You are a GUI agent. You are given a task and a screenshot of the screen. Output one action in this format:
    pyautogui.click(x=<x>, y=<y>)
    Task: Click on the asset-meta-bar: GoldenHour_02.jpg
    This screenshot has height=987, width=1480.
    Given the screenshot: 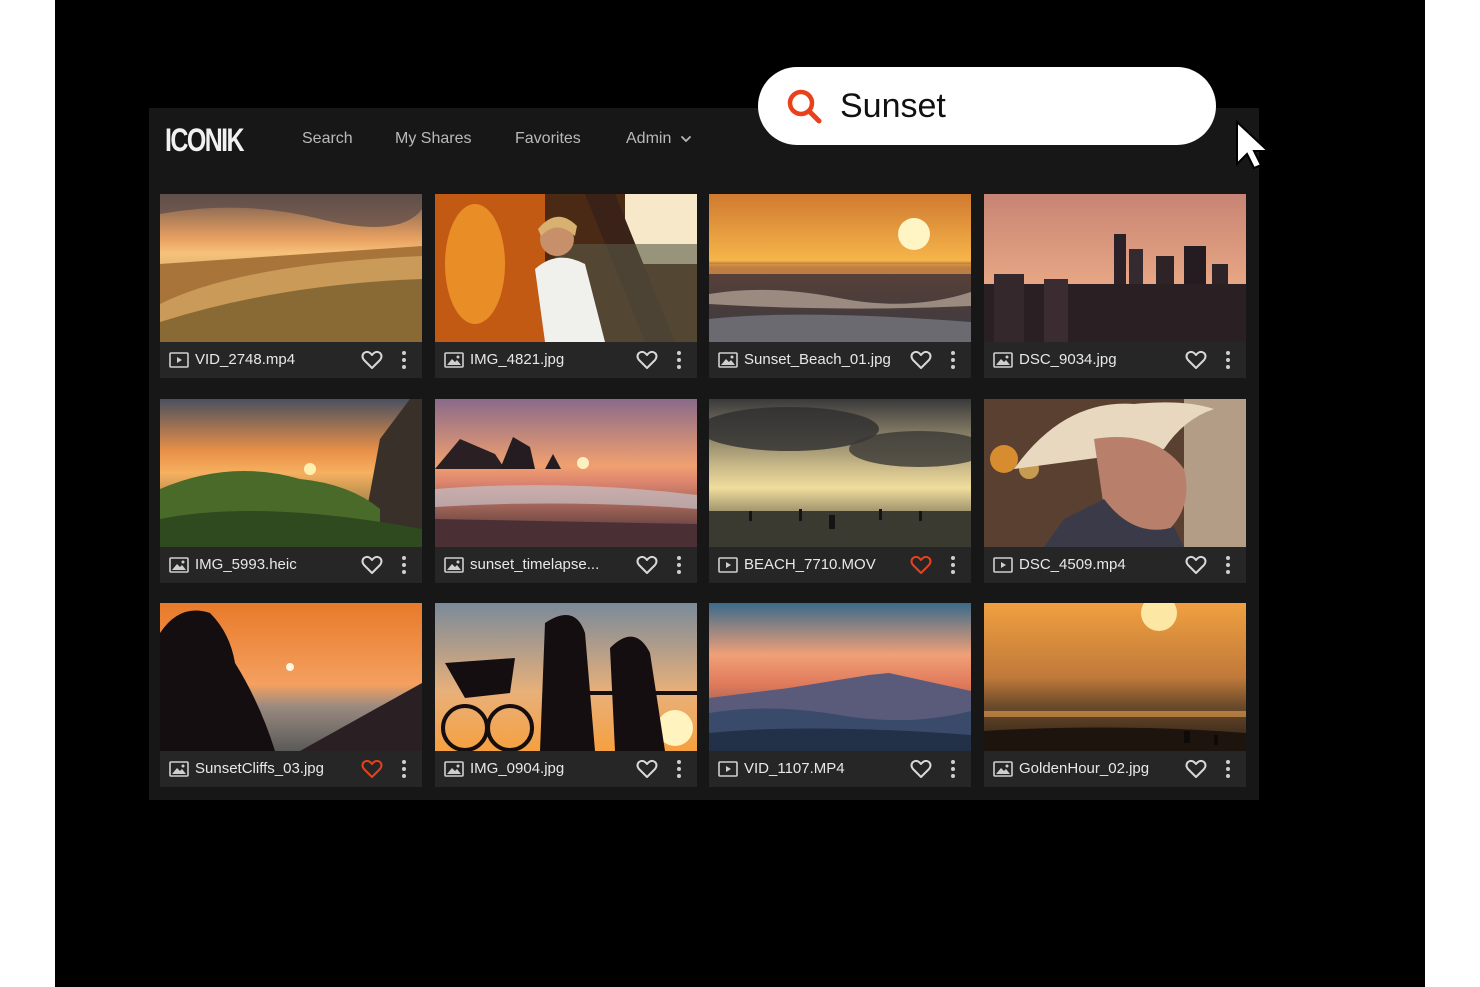 What is the action you would take?
    pyautogui.click(x=1115, y=769)
    